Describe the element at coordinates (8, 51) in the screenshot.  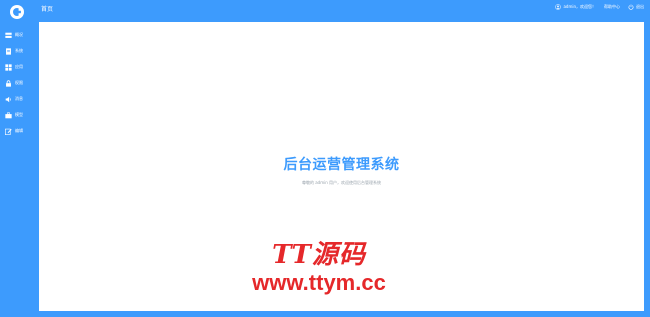
I see `document-icon` at that location.